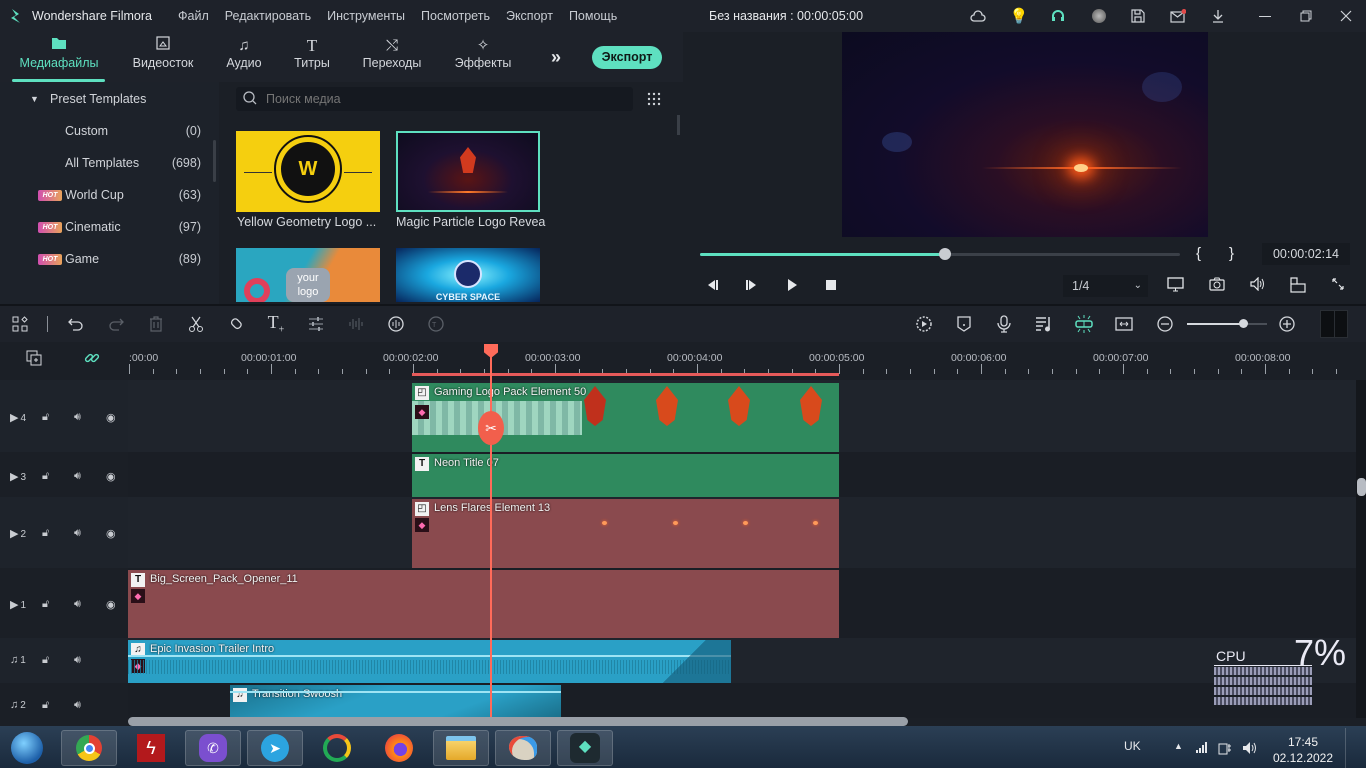 The image size is (1366, 768). What do you see at coordinates (105, 228) in the screenshot?
I see `sidebar-item-cinematic: HOT Cinematic (97)` at bounding box center [105, 228].